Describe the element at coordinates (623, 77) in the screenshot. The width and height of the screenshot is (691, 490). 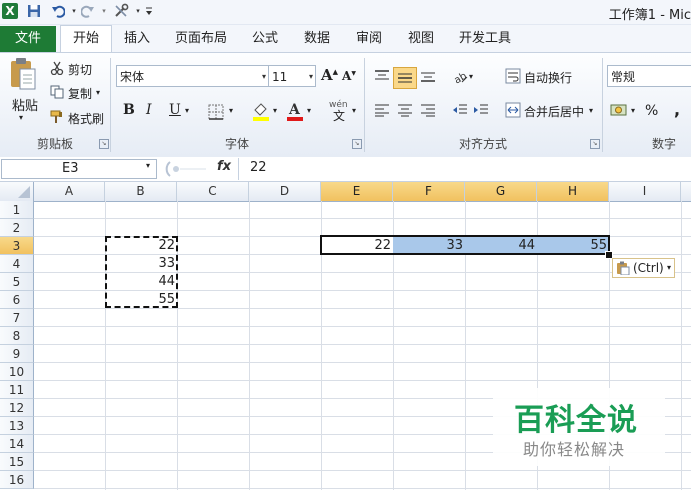
I see `number-format-value: 常规` at that location.